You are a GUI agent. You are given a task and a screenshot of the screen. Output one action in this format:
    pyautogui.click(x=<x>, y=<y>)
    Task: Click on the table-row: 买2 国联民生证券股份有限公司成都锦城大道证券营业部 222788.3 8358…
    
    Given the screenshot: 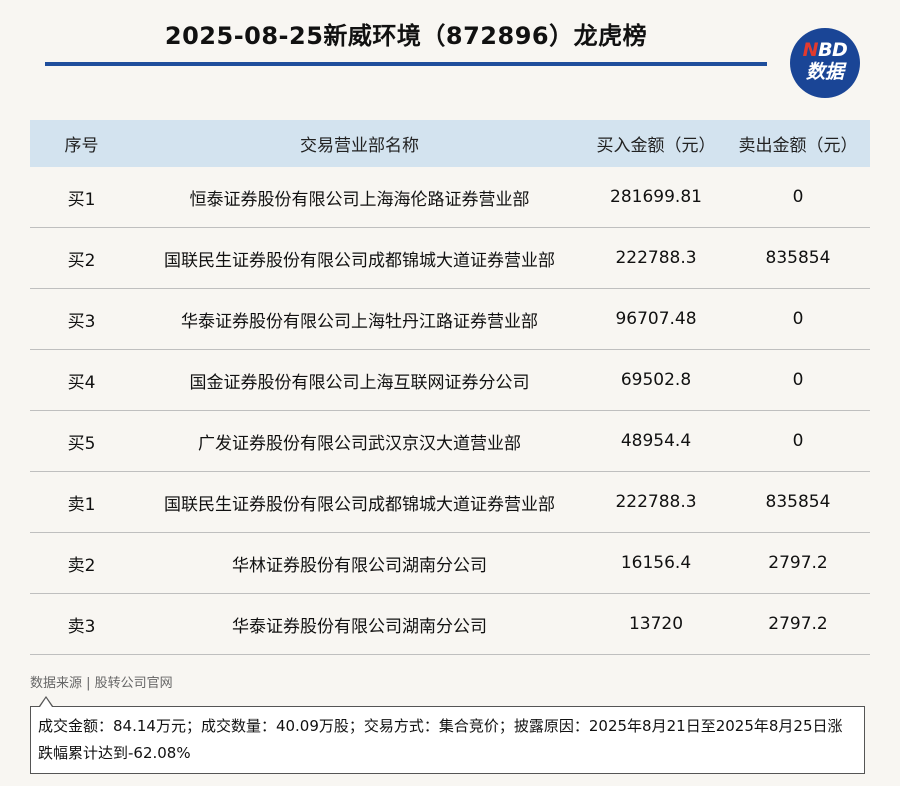 What is the action you would take?
    pyautogui.click(x=450, y=258)
    